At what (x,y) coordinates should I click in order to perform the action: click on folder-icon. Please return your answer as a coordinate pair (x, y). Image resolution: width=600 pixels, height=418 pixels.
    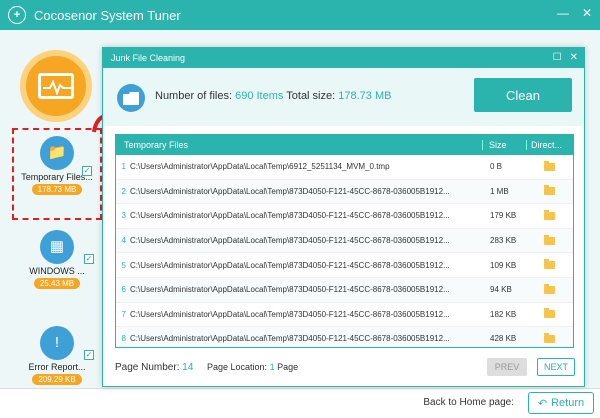
    Looking at the image, I should click on (131, 98).